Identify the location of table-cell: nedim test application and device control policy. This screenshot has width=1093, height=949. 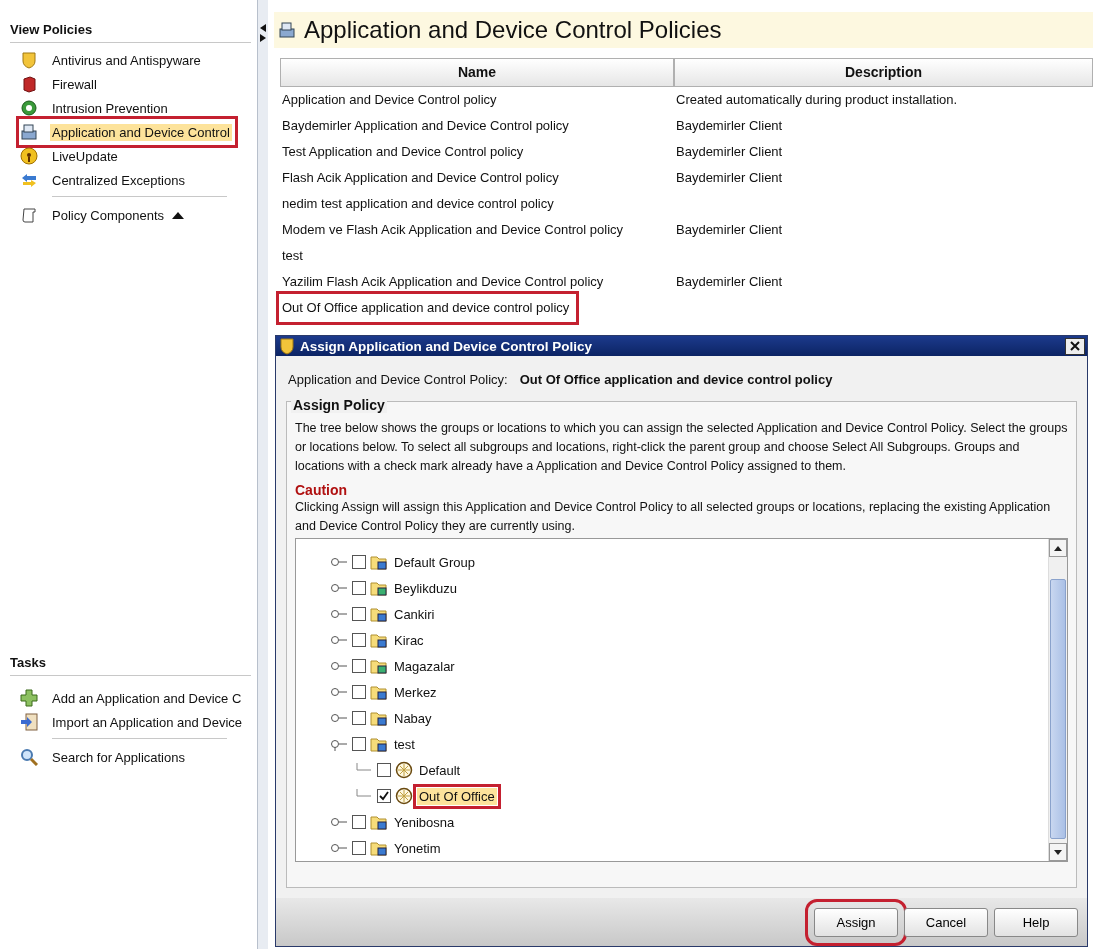
(420, 204).